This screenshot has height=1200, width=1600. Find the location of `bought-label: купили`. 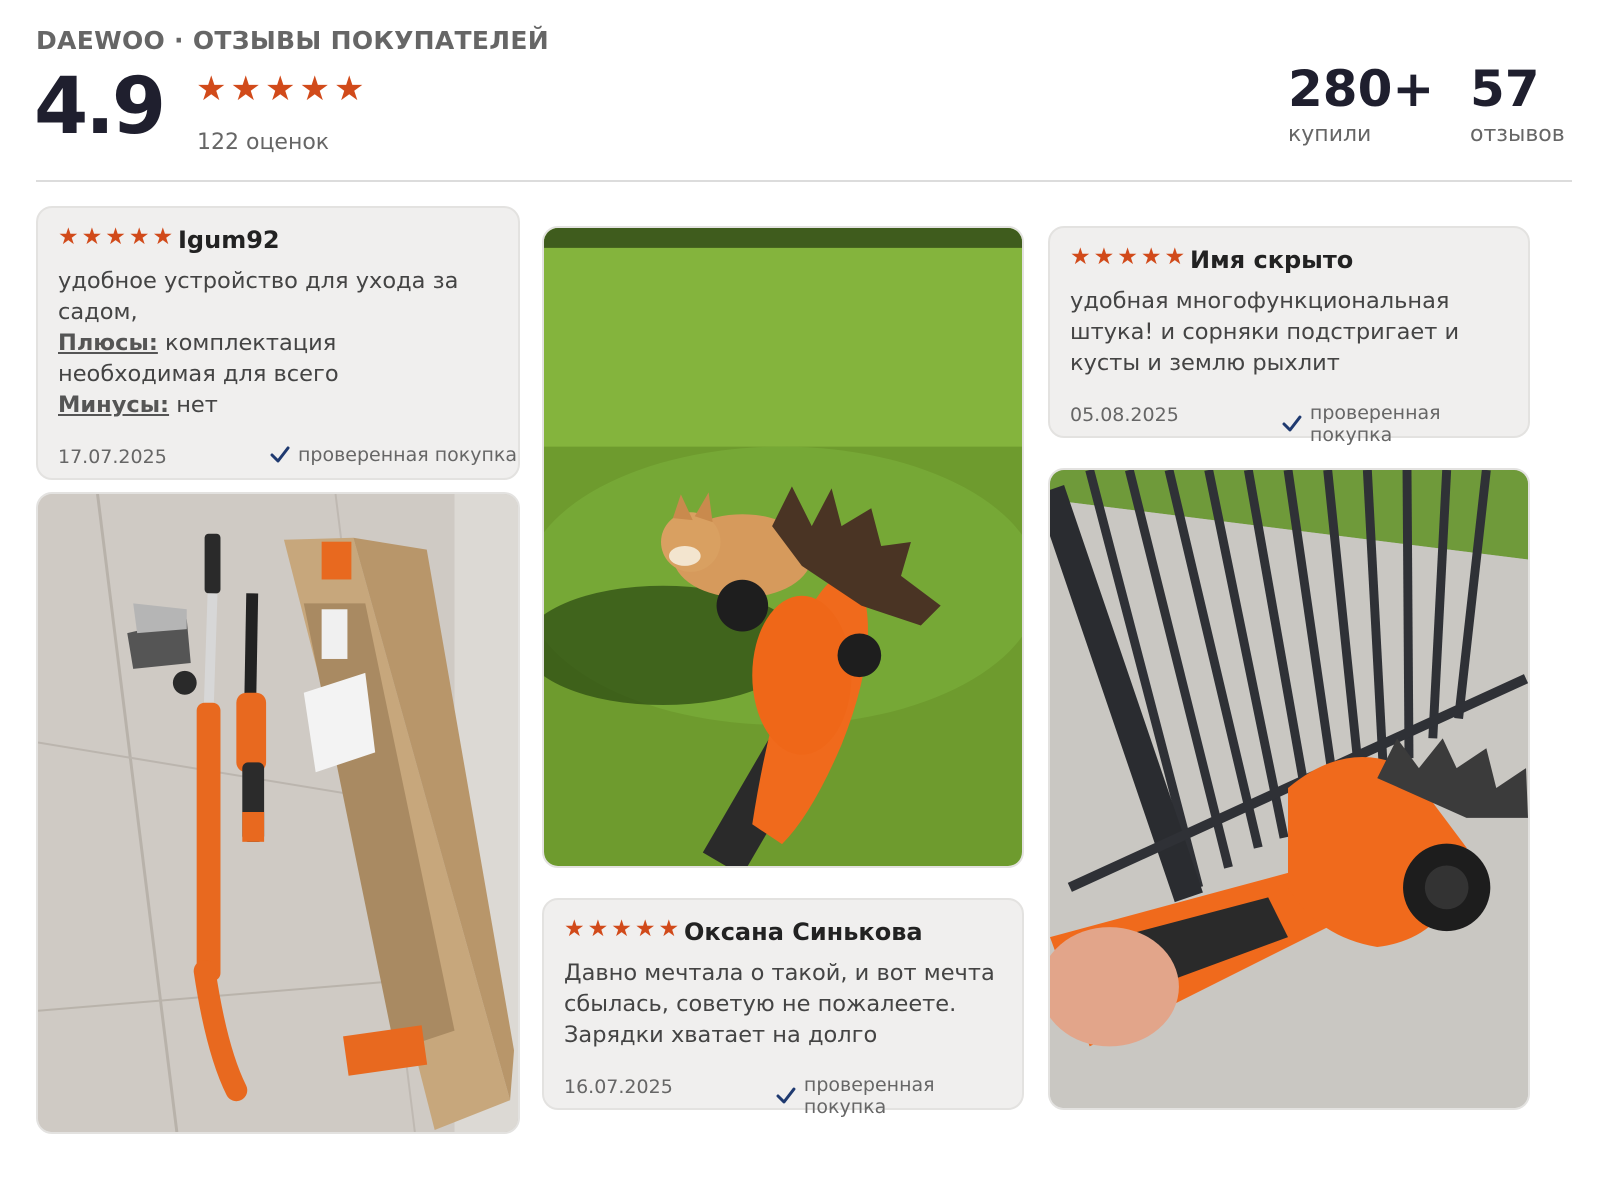

bought-label: купили is located at coordinates (1330, 134).